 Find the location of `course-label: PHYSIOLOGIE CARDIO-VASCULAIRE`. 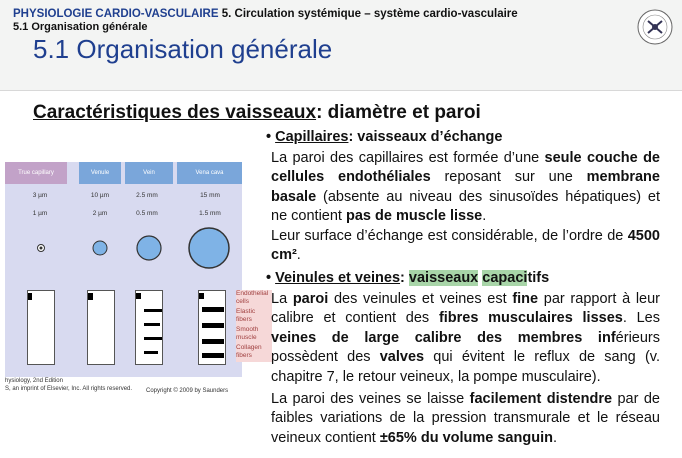

course-label: PHYSIOLOGIE CARDIO-VASCULAIRE is located at coordinates (116, 14).